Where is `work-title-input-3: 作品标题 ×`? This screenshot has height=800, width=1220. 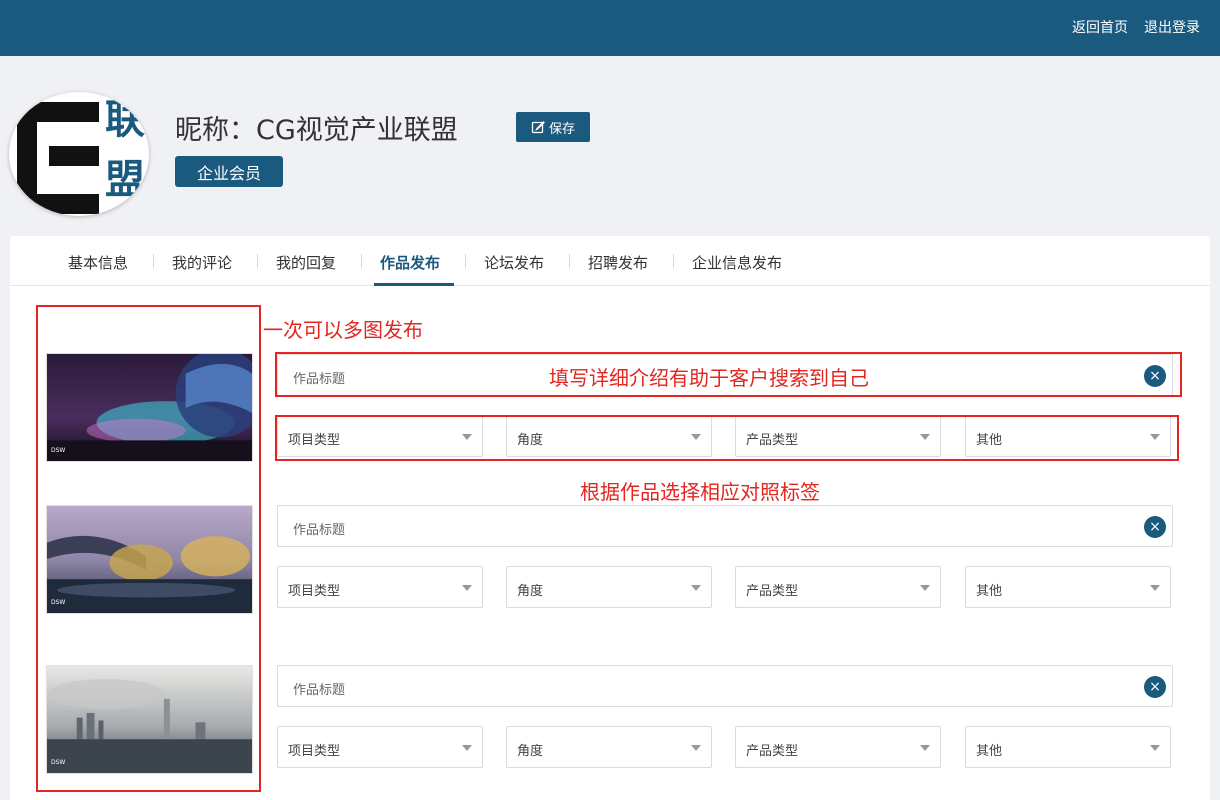
work-title-input-3: 作品标题 × is located at coordinates (725, 686).